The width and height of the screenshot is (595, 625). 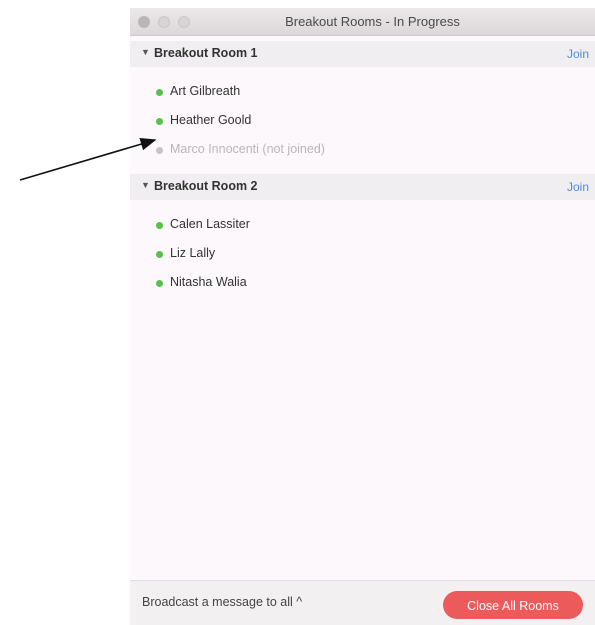 I want to click on arrow-icon, so click(x=88, y=159).